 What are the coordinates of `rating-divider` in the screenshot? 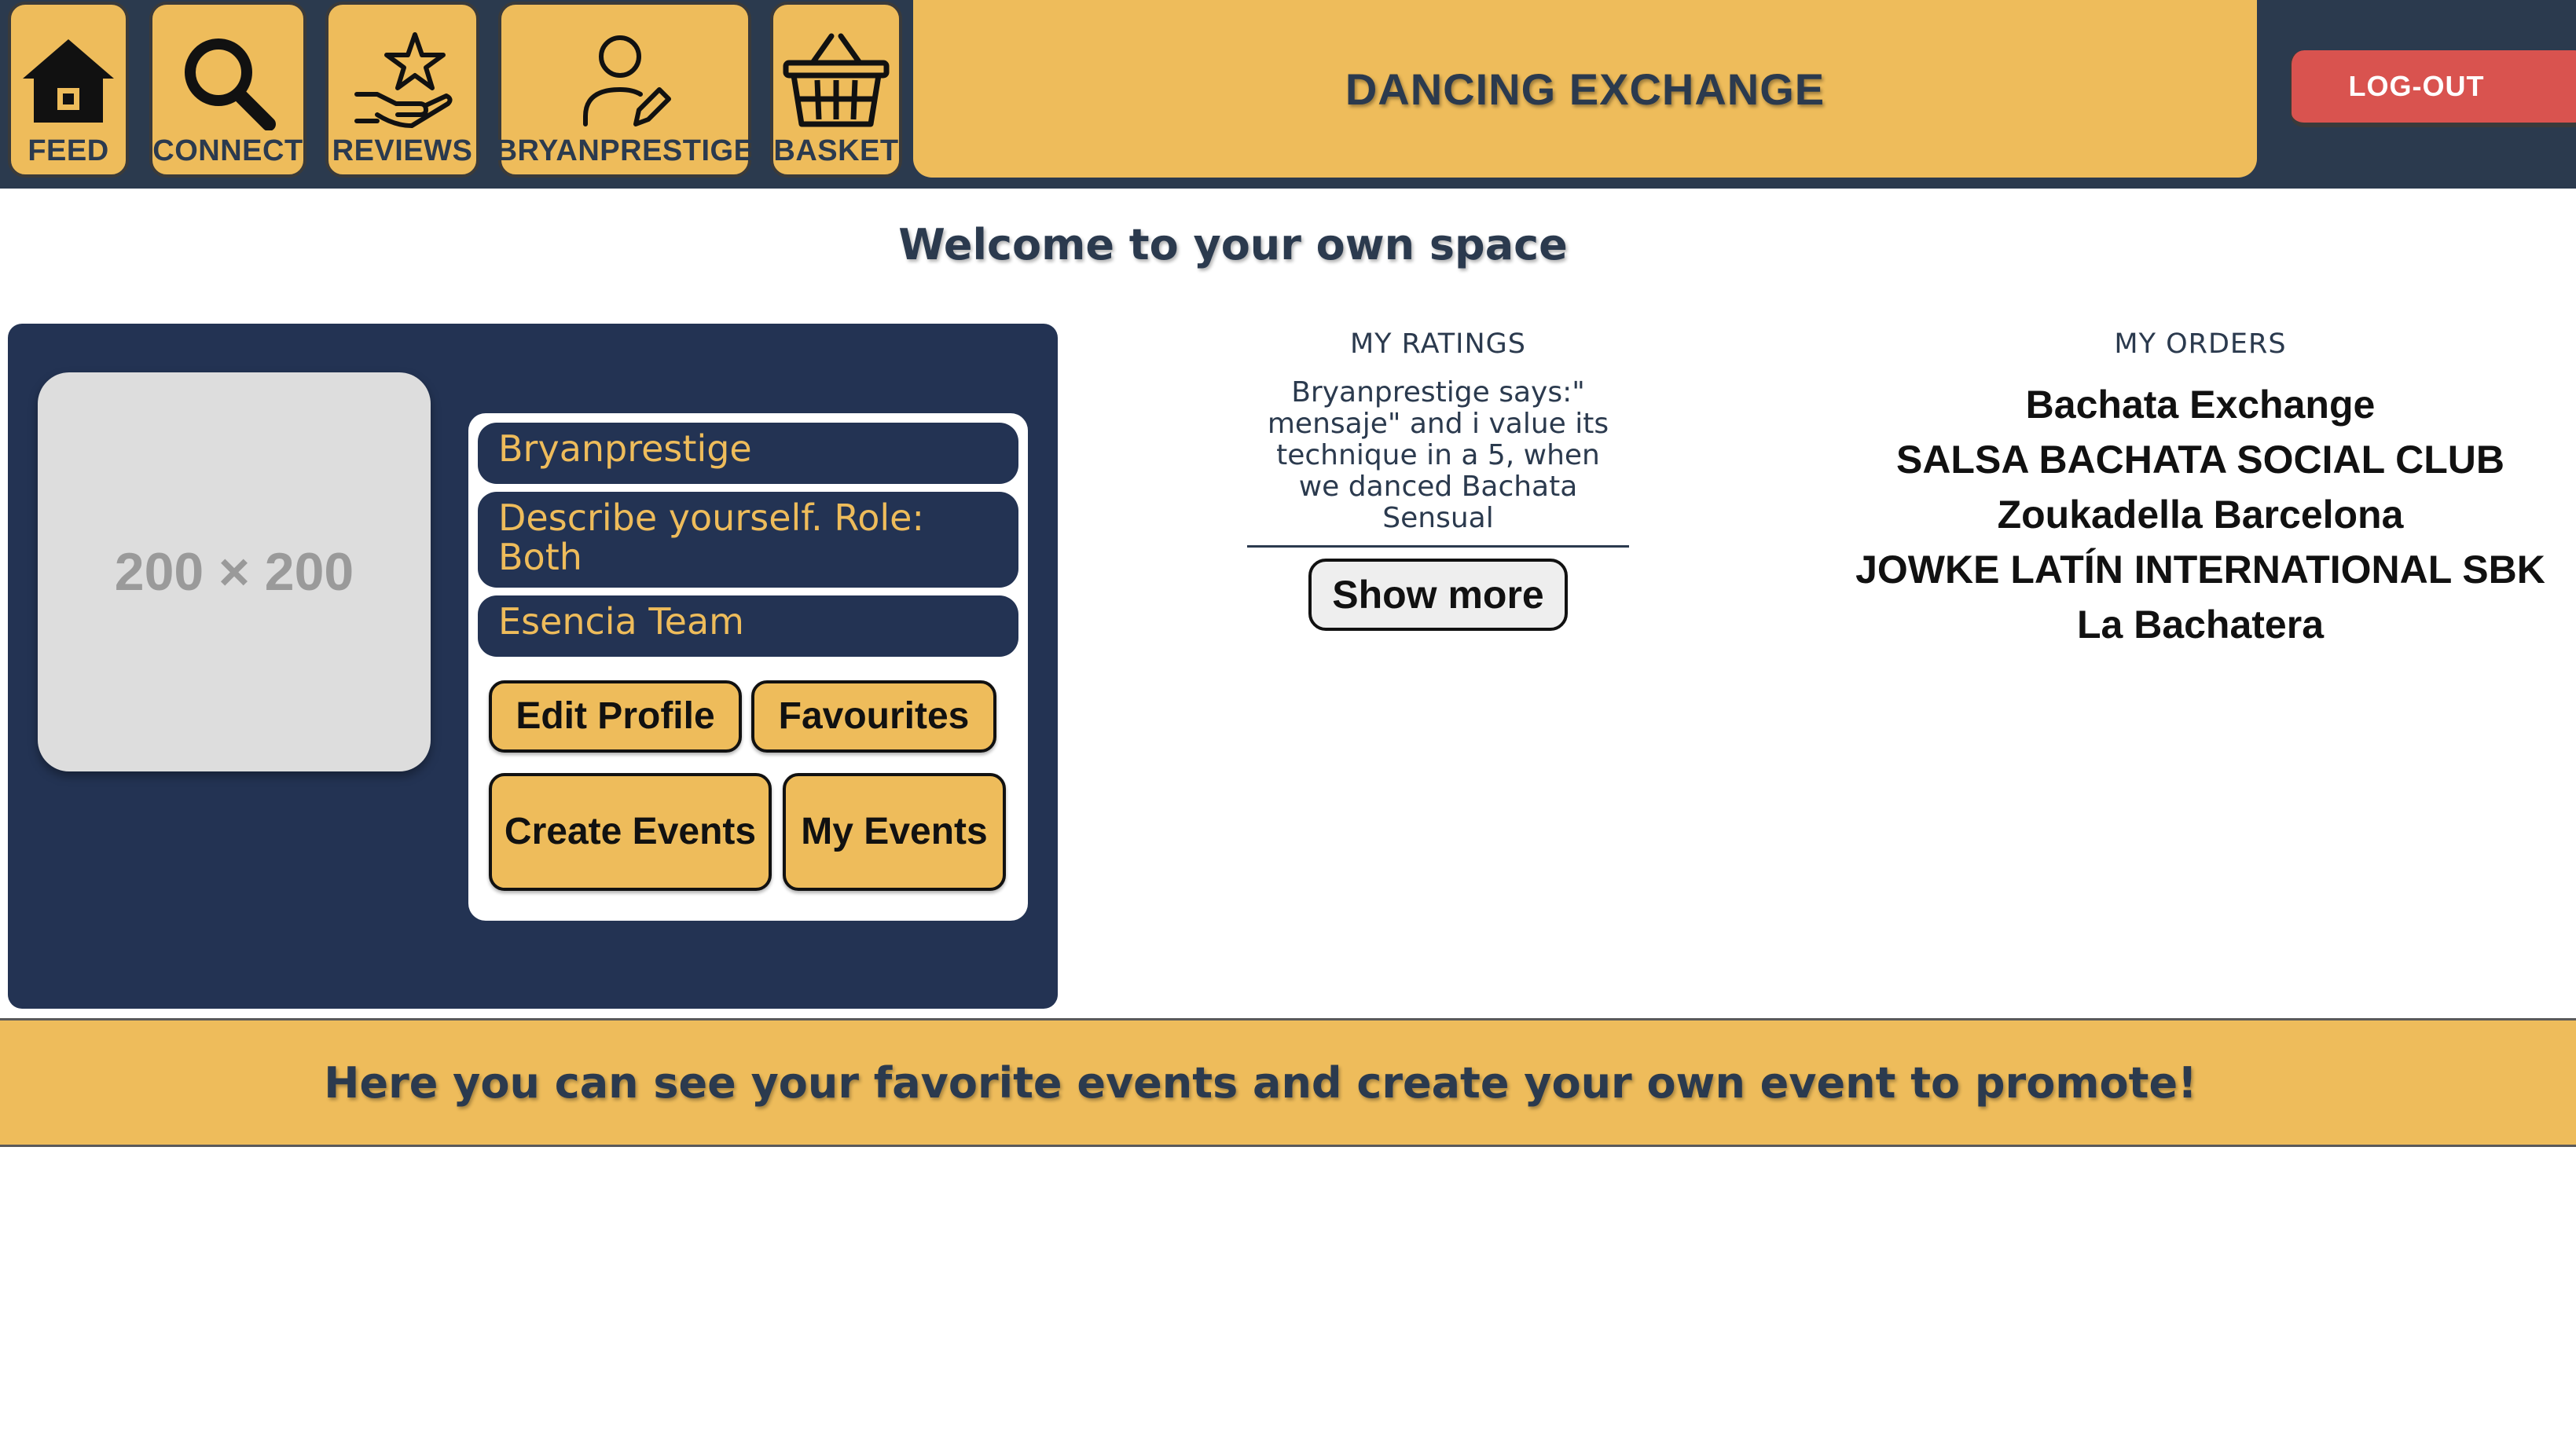 It's located at (1438, 546).